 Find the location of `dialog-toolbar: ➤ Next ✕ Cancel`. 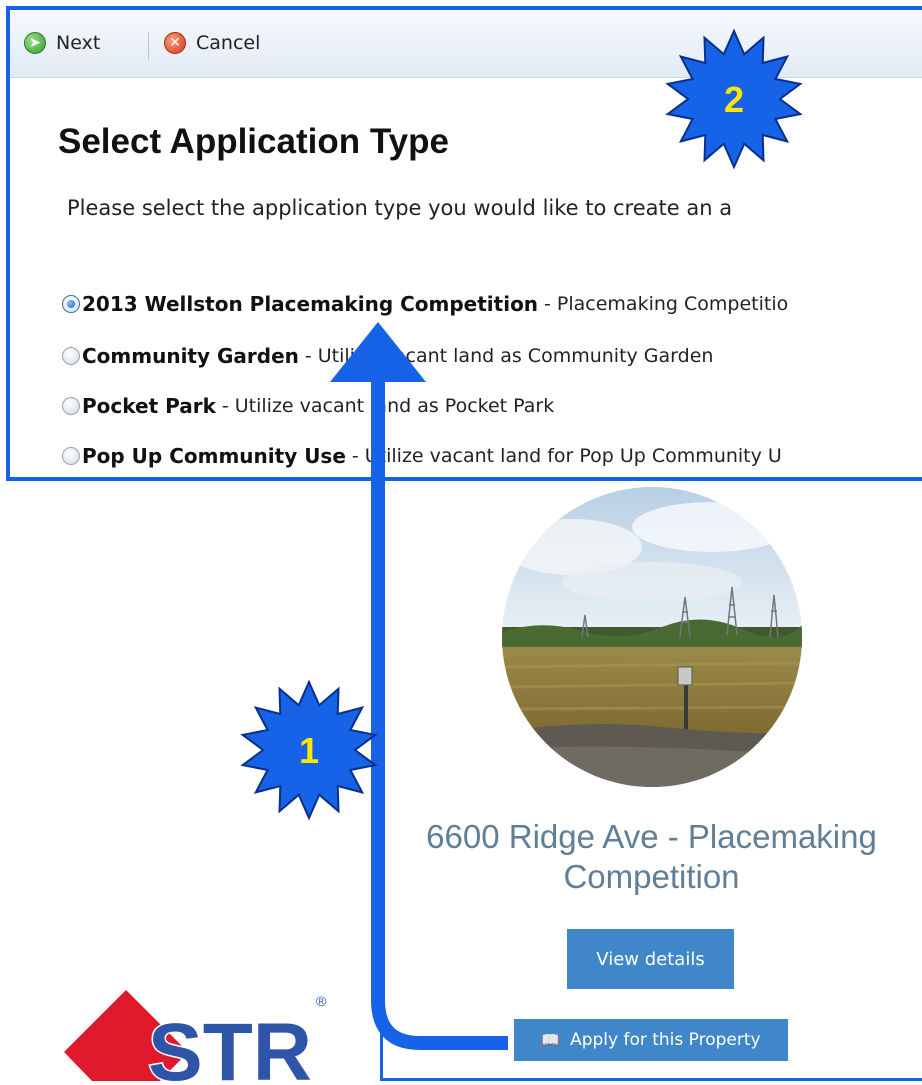

dialog-toolbar: ➤ Next ✕ Cancel is located at coordinates (466, 44).